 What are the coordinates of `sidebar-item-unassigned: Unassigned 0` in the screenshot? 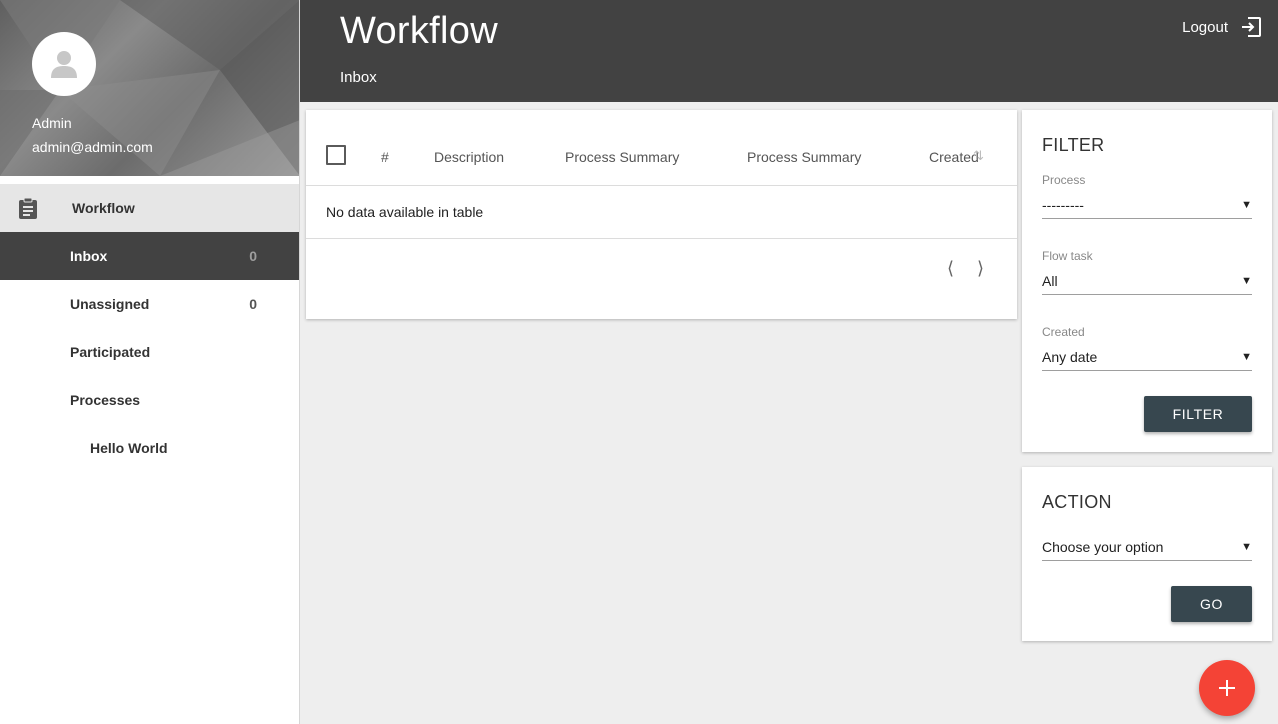 It's located at (149, 304).